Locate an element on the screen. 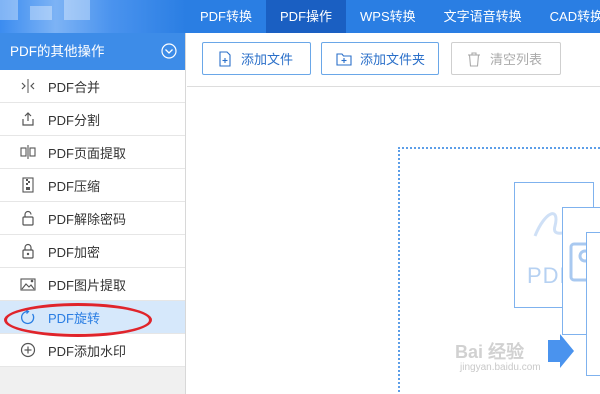 The width and height of the screenshot is (600, 394). nav-tabs: PDF转换 PDF操作 WPS转换 文字语音转换 CAD转换 is located at coordinates (393, 16).